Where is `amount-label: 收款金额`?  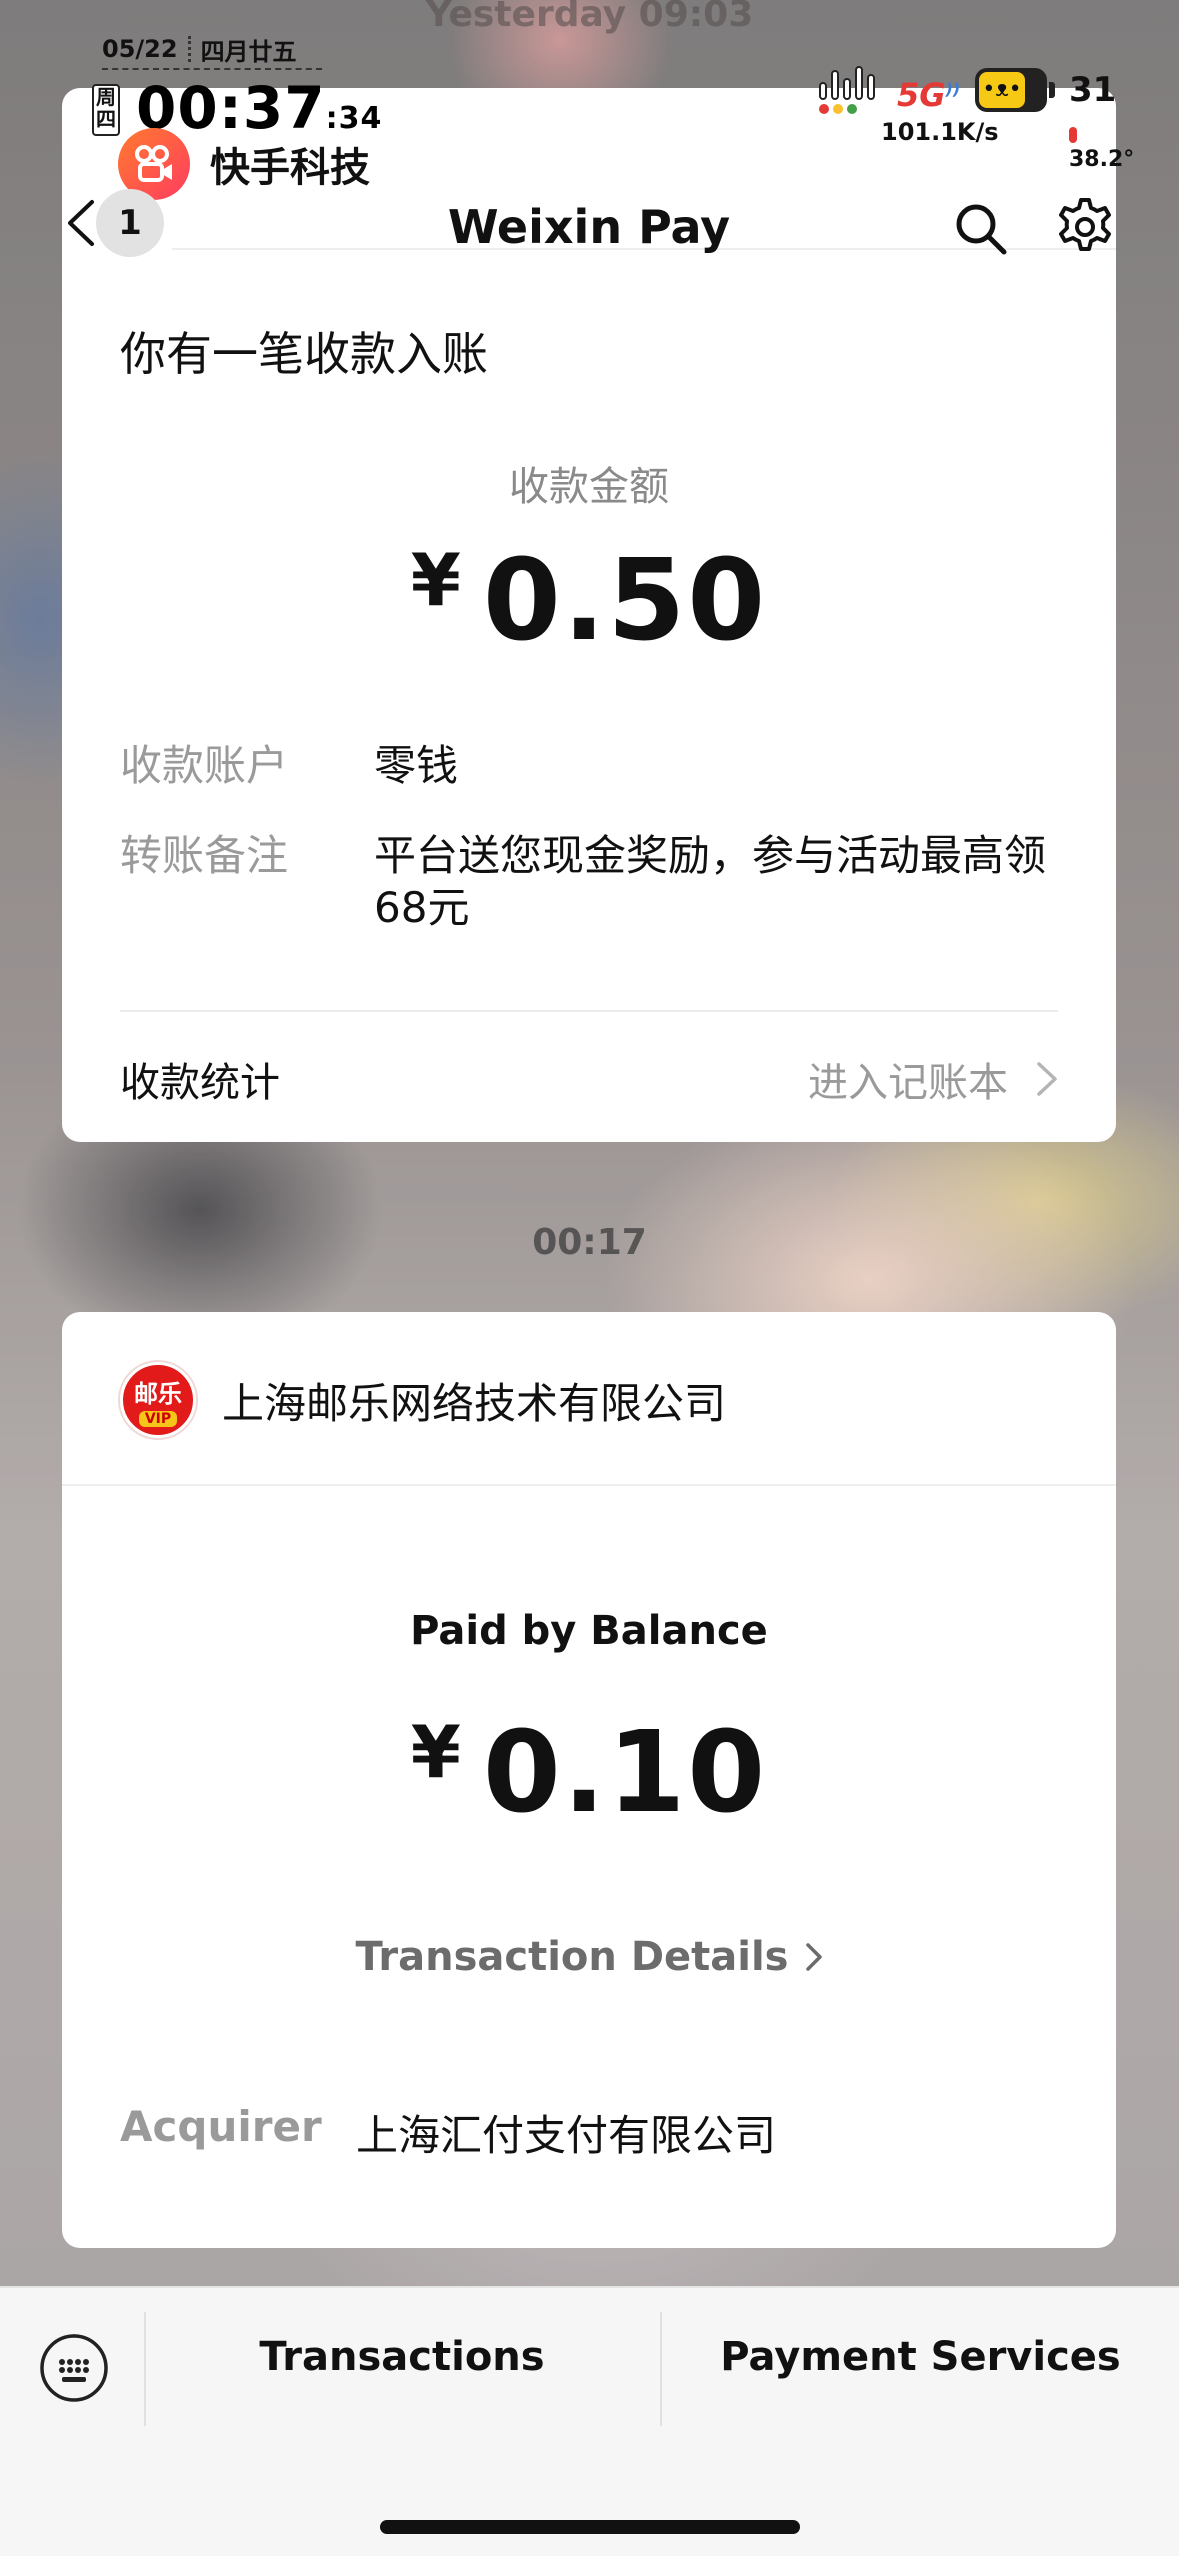
amount-label: 收款金额 is located at coordinates (589, 487).